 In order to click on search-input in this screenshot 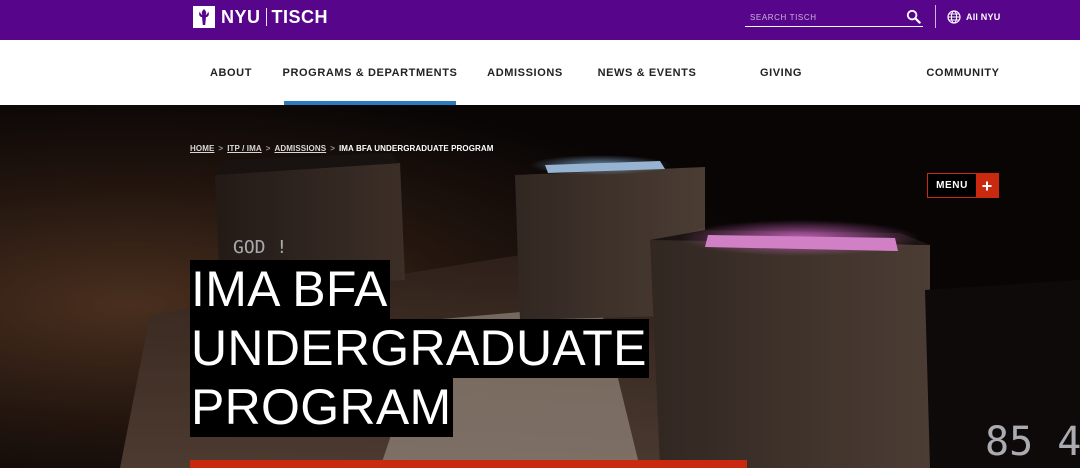, I will do `click(825, 17)`.